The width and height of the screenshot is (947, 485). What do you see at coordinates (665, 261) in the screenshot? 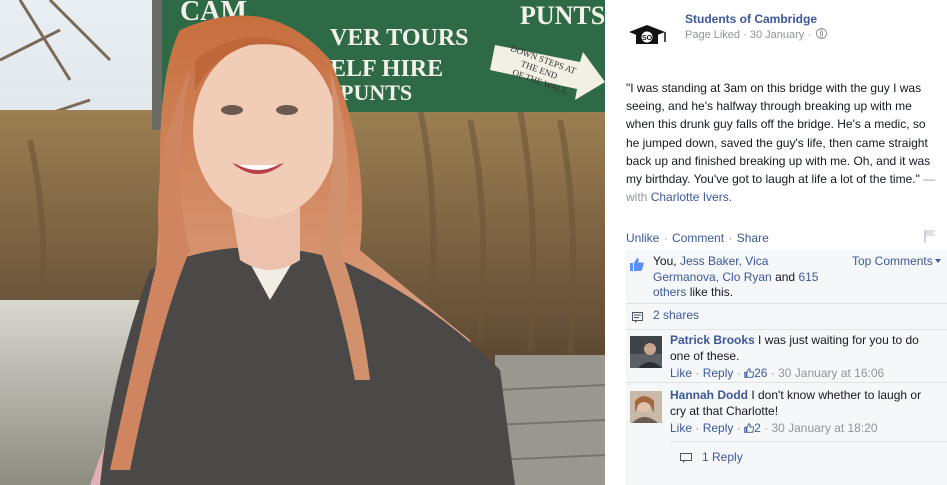
I see `likes-you: You,` at bounding box center [665, 261].